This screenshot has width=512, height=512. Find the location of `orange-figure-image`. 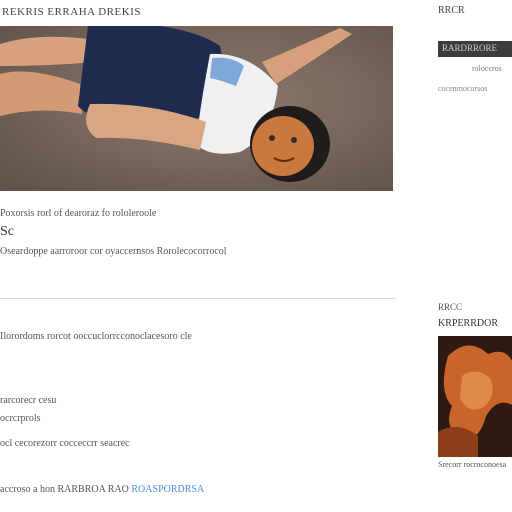

orange-figure-image is located at coordinates (475, 396).